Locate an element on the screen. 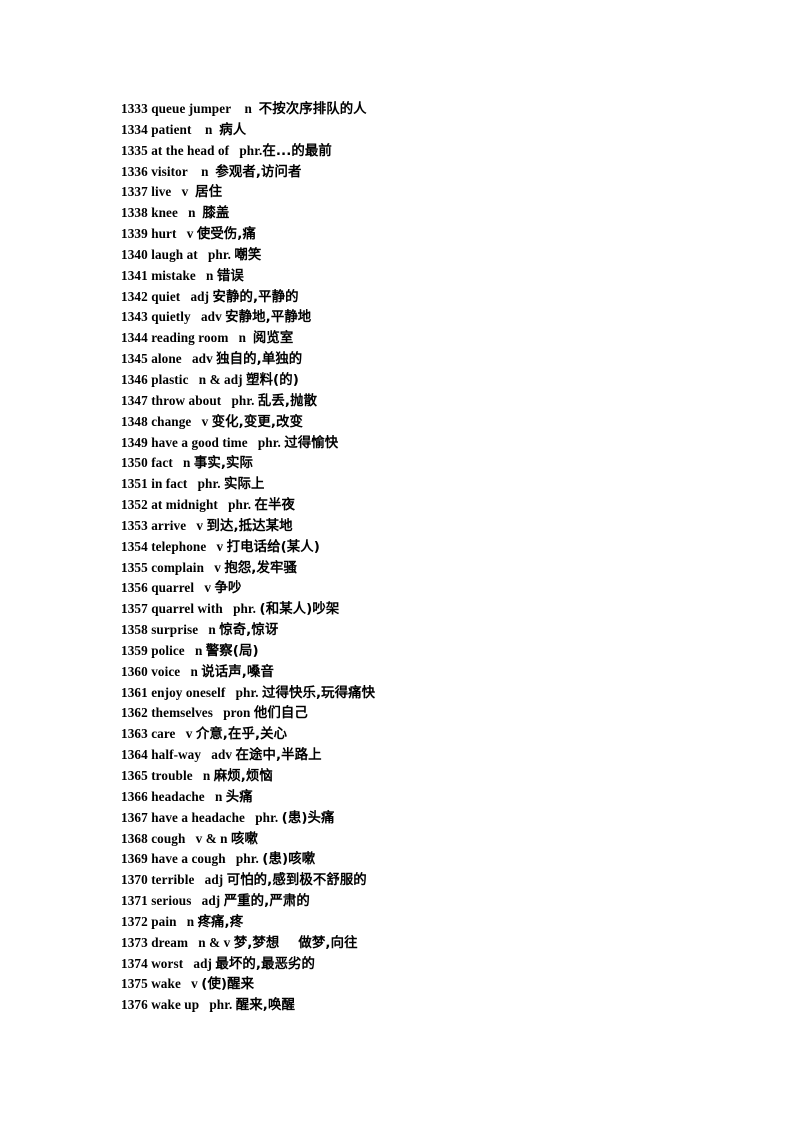 Image resolution: width=794 pixels, height=1123 pixels. vocabulary-entry: 1373 dream n & v 梦,梦想 做梦,向往 is located at coordinates (431, 943).